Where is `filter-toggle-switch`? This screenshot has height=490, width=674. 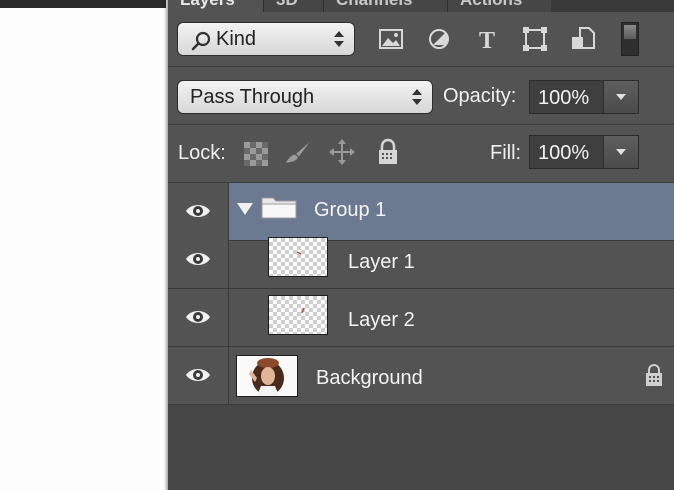 filter-toggle-switch is located at coordinates (630, 39).